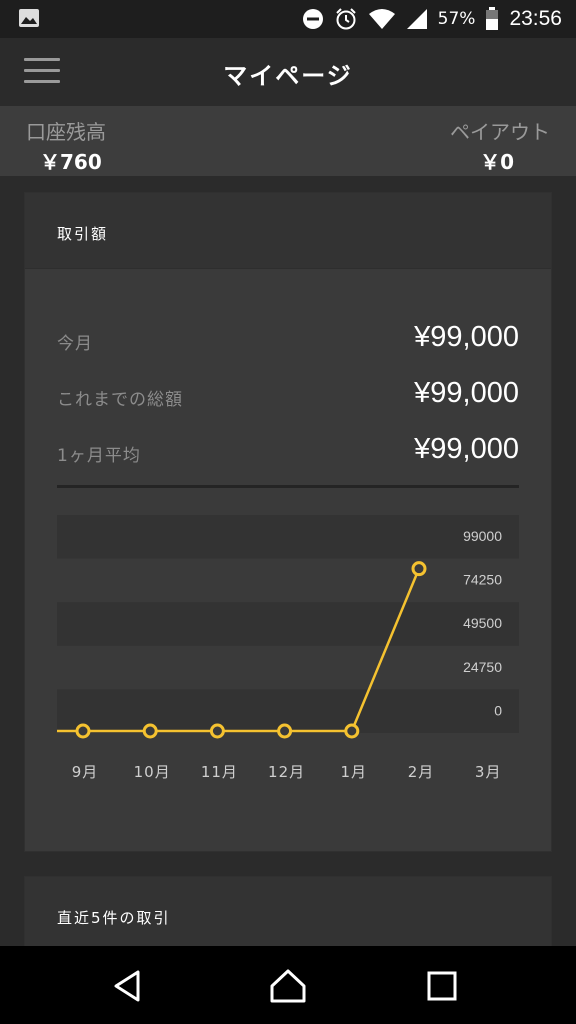 Image resolution: width=576 pixels, height=1024 pixels. I want to click on wifi-icon, so click(381, 19).